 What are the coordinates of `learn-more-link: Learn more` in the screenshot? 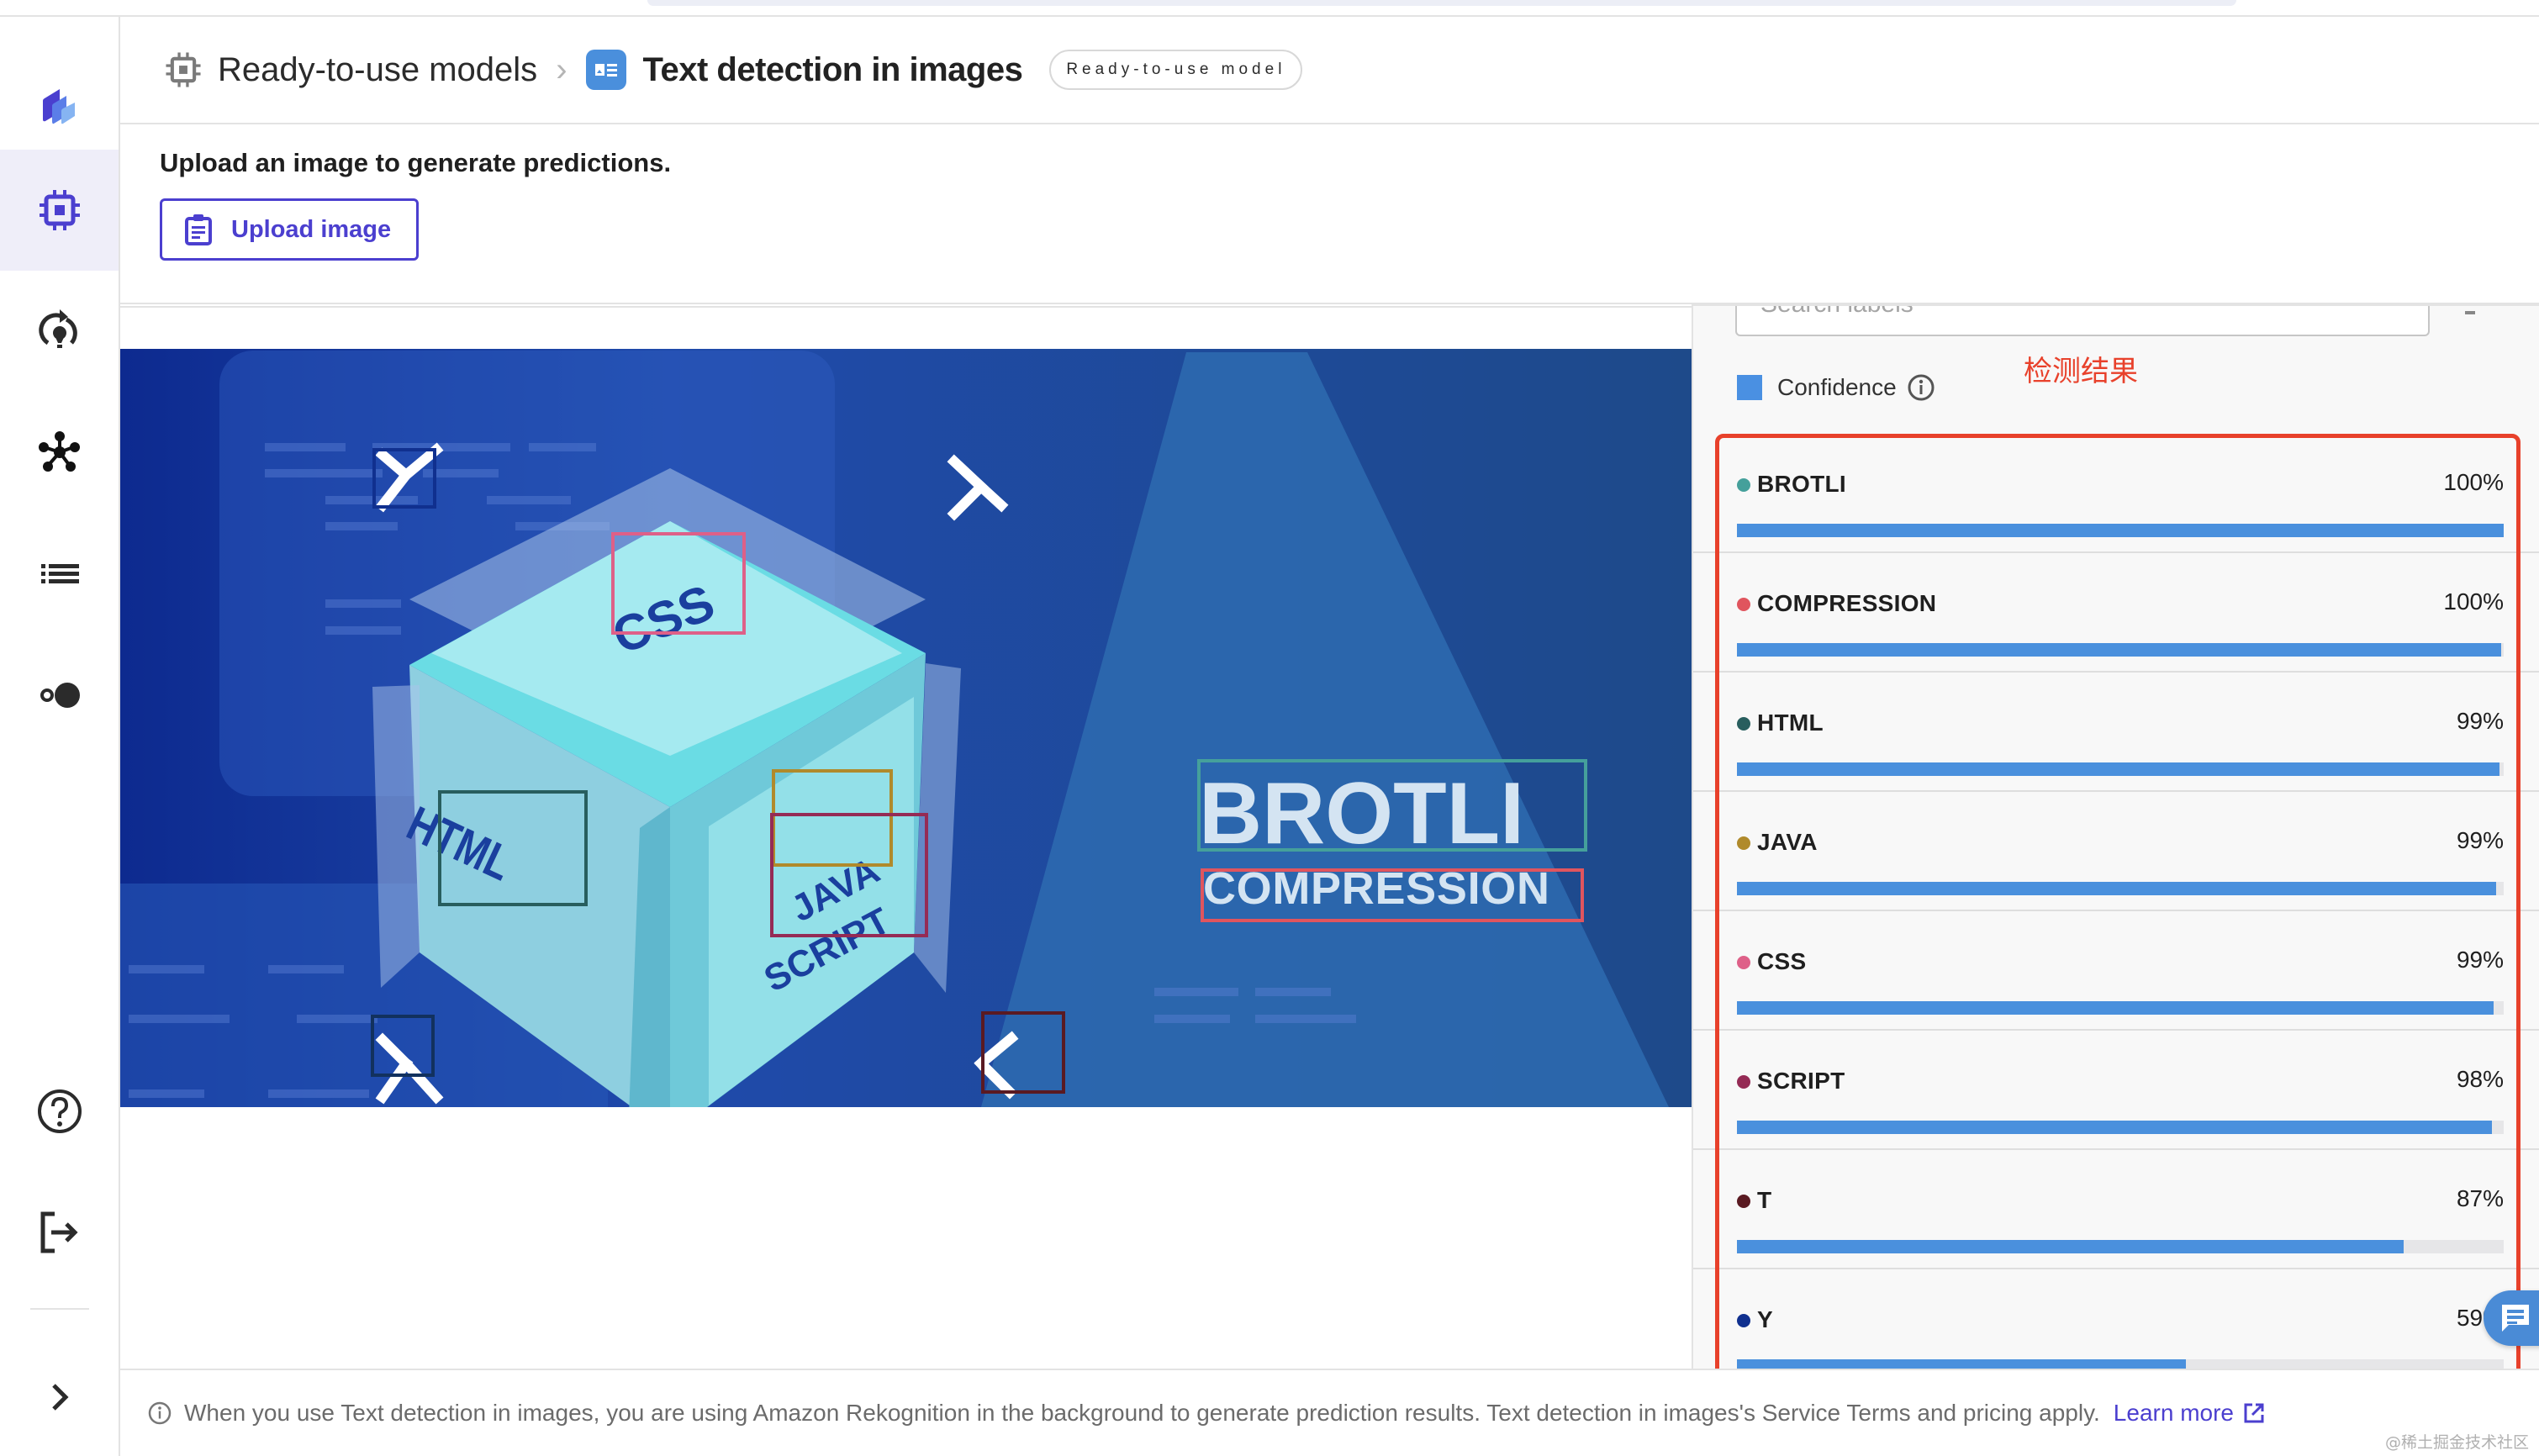 It's located at (2190, 1413).